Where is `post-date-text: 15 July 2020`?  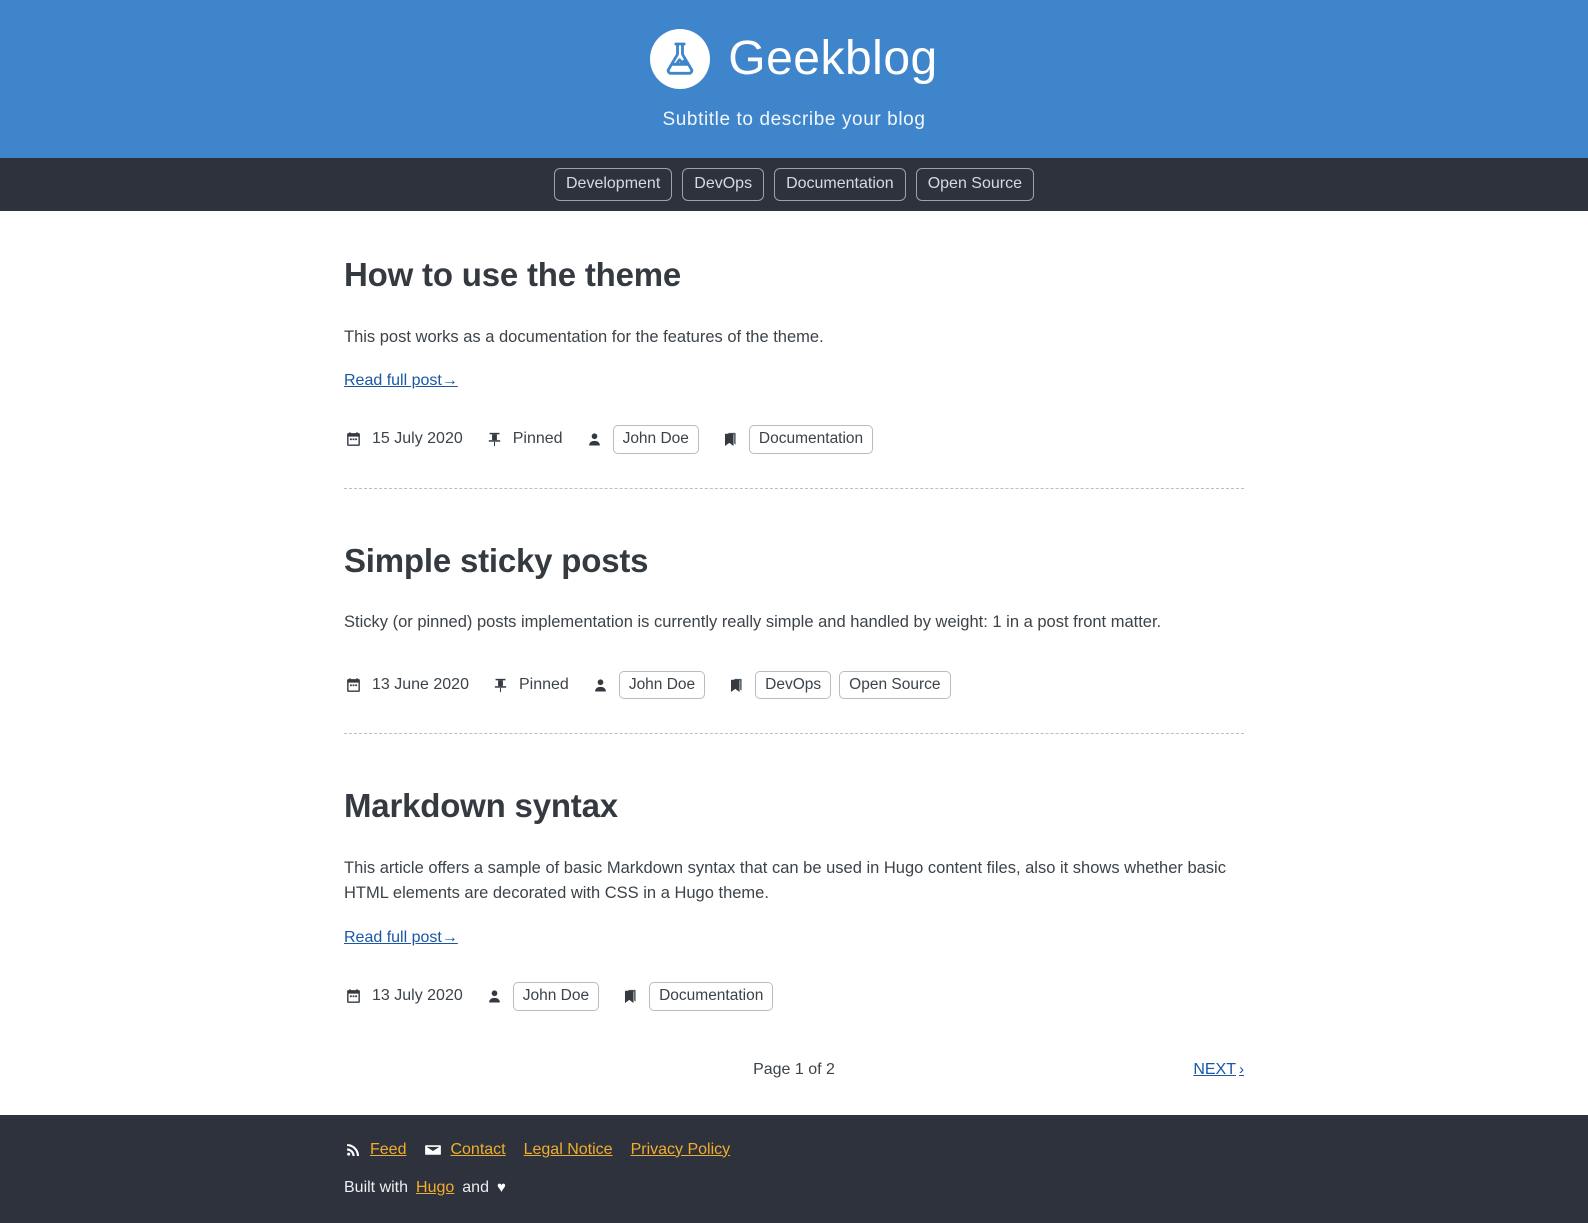 post-date-text: 15 July 2020 is located at coordinates (417, 439).